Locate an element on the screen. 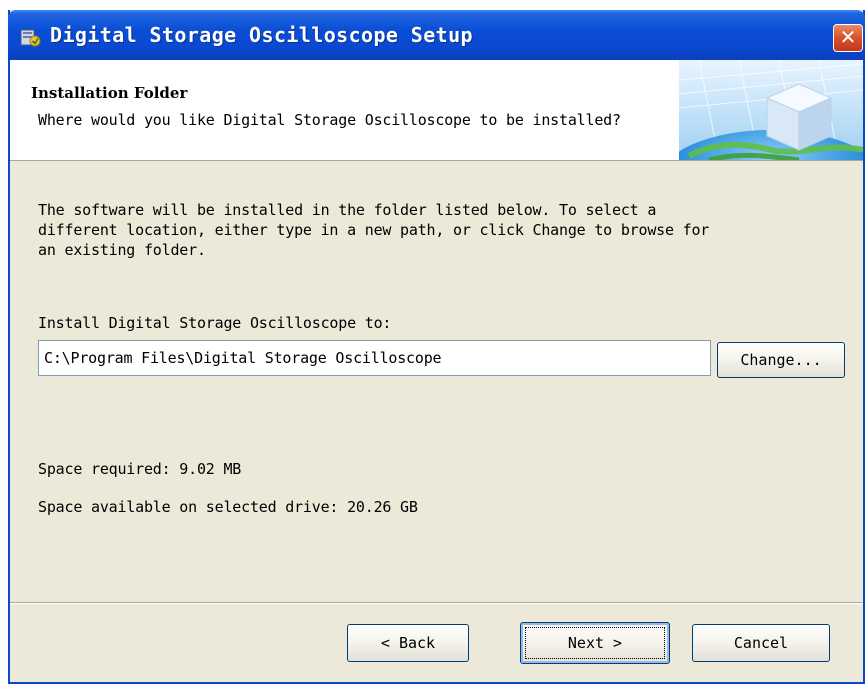  focus-indicator is located at coordinates (595, 643).